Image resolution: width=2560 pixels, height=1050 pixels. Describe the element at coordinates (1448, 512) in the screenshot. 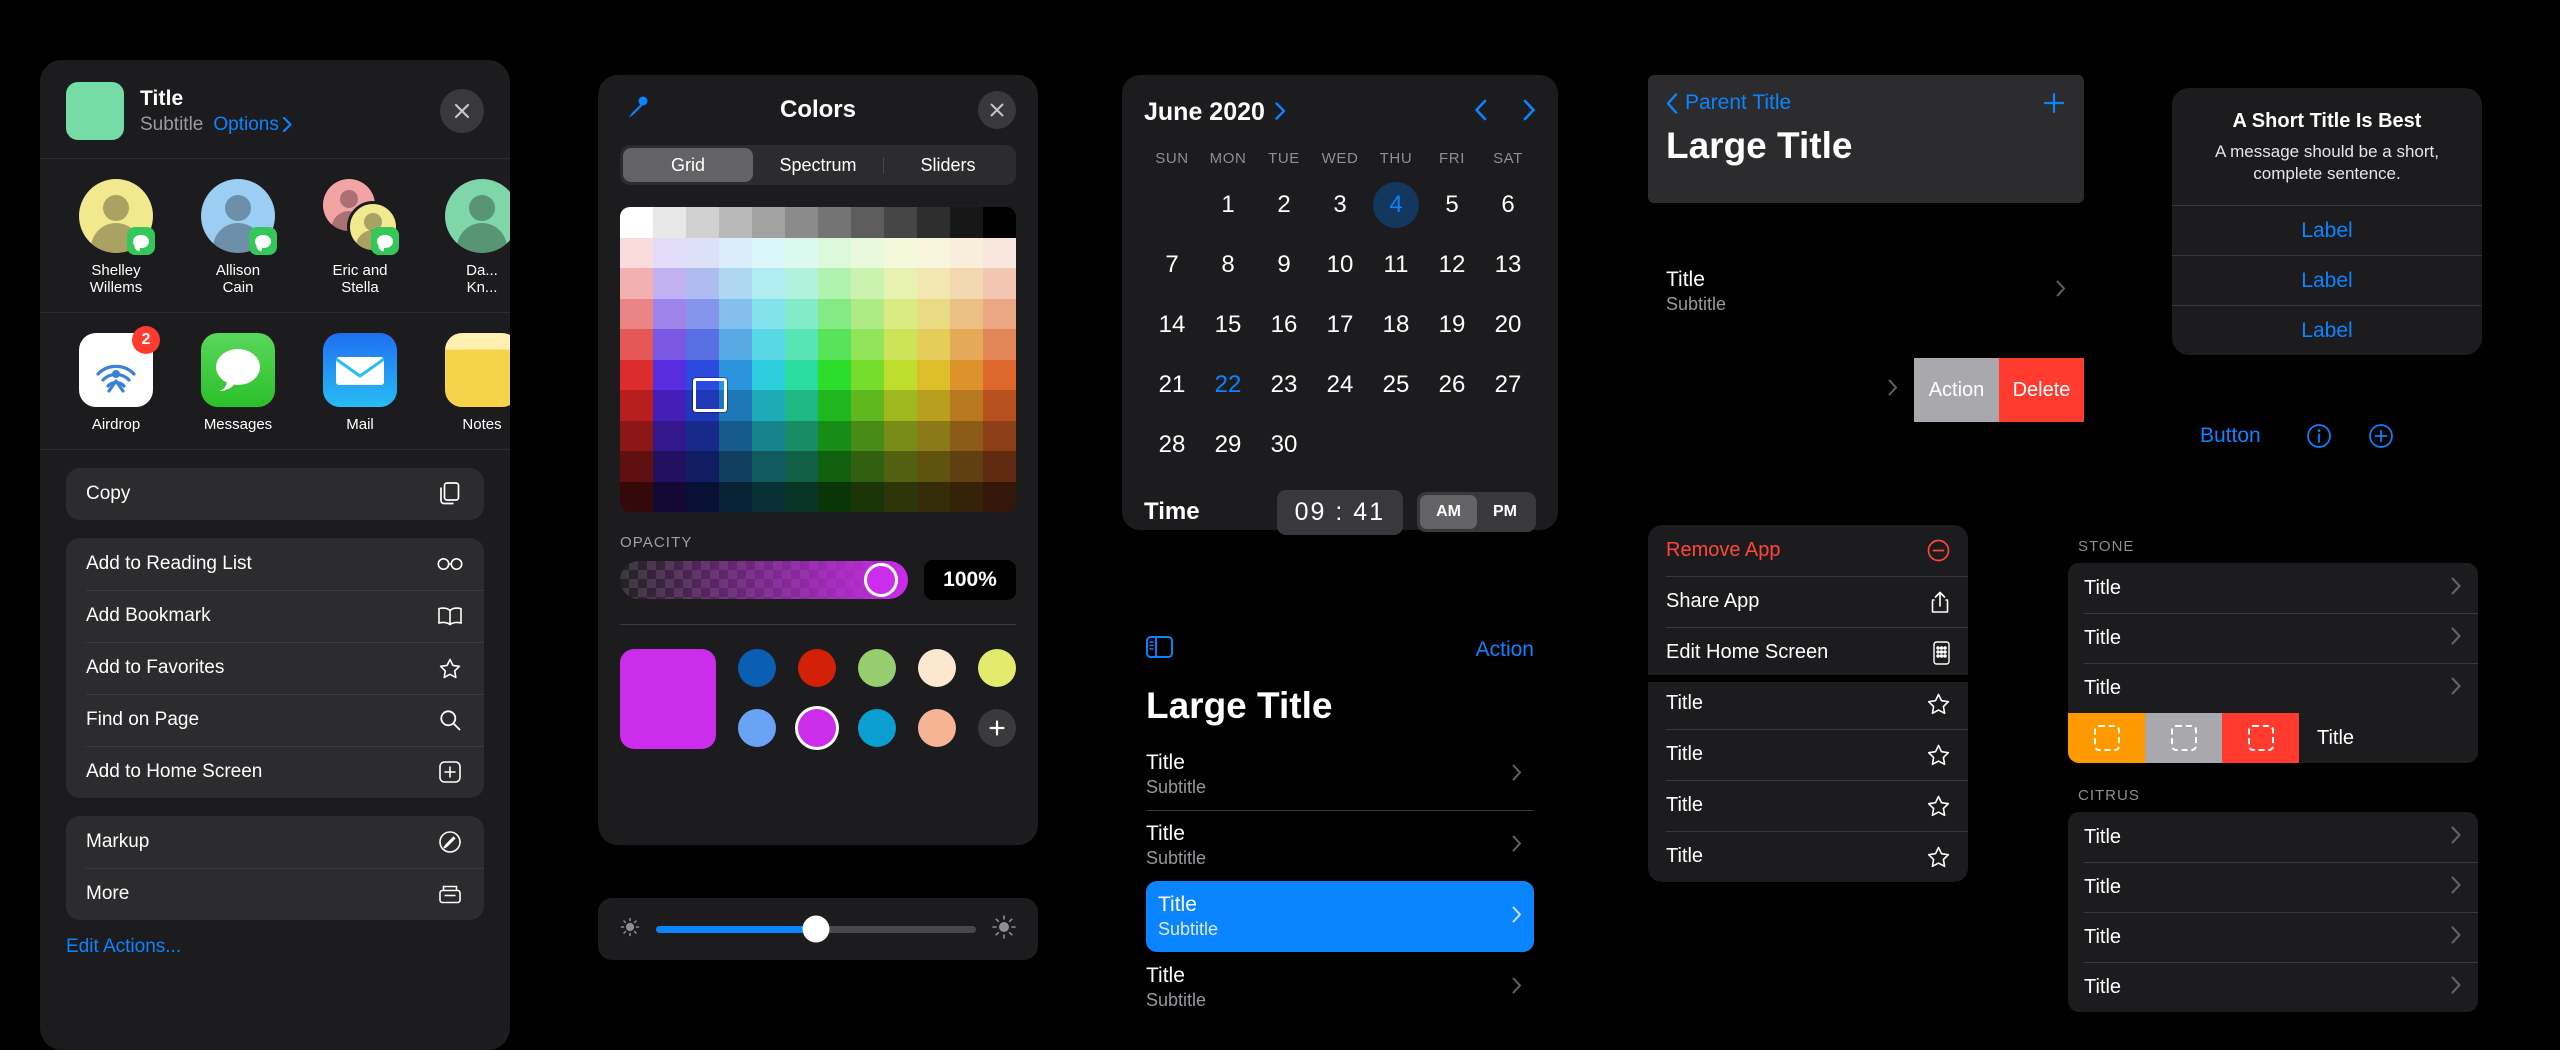

I see `ampm-am: AM` at that location.